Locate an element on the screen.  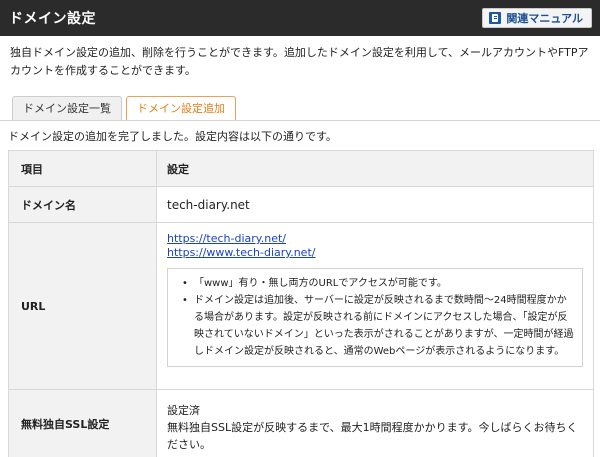
tab-domain-list: ドメイン設定一覧 is located at coordinates (67, 108).